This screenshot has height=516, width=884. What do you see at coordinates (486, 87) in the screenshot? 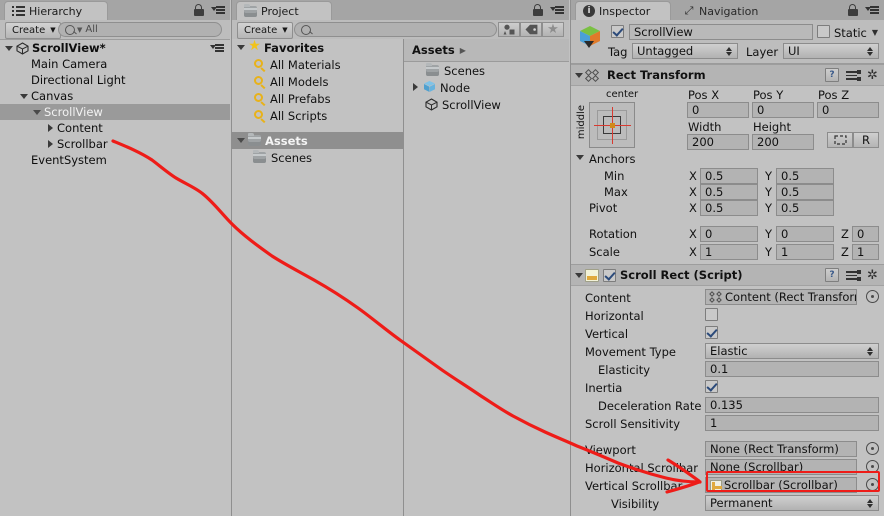
I see `project-content-item: Node` at bounding box center [486, 87].